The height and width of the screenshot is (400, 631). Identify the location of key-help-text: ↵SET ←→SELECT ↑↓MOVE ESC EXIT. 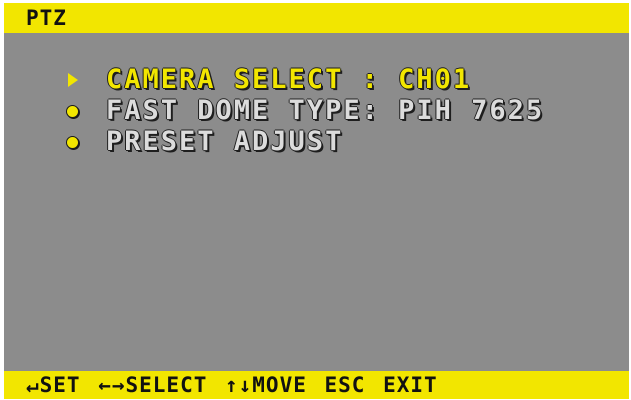
(232, 385).